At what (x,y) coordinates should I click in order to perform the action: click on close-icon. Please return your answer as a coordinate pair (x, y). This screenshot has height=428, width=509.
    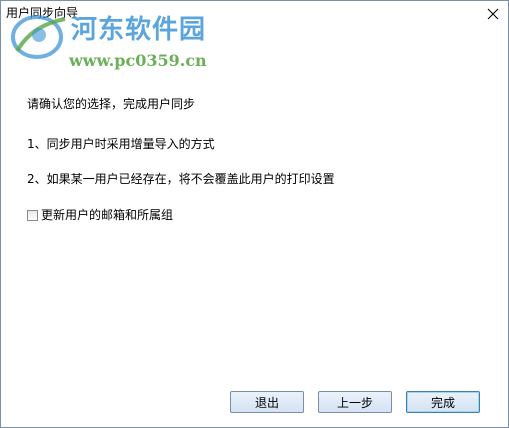
    Looking at the image, I should click on (493, 14).